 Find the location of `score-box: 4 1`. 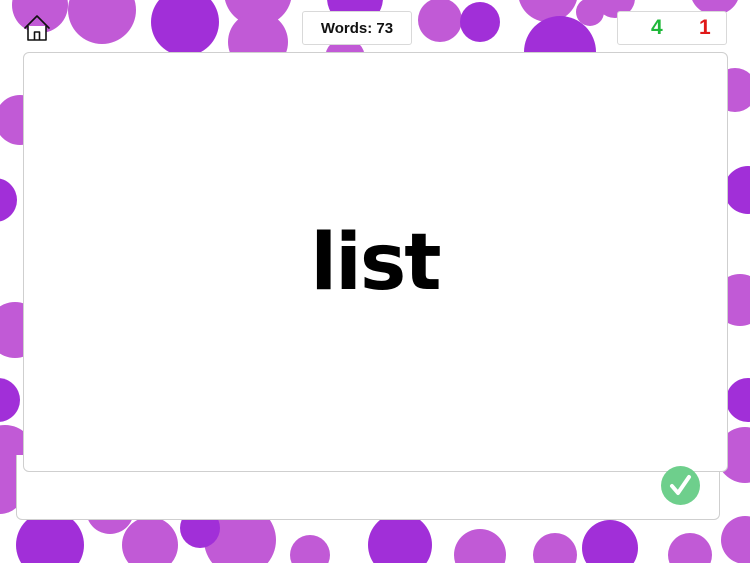

score-box: 4 1 is located at coordinates (672, 28).